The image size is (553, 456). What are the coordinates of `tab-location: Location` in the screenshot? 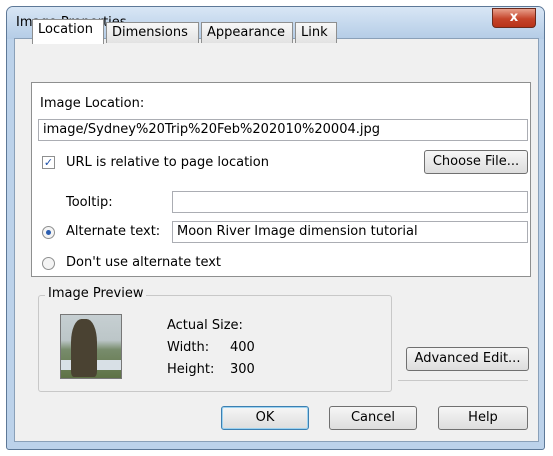 It's located at (68, 31).